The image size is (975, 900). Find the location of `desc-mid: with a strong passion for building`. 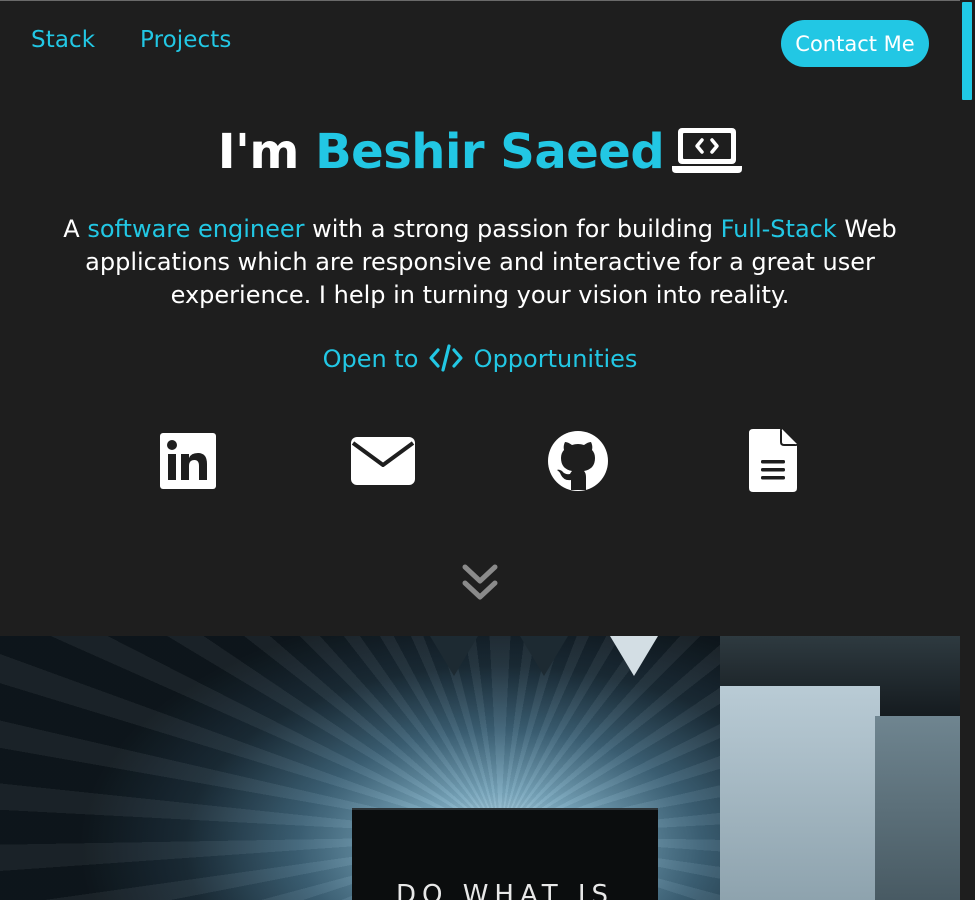

desc-mid: with a strong passion for building is located at coordinates (512, 229).